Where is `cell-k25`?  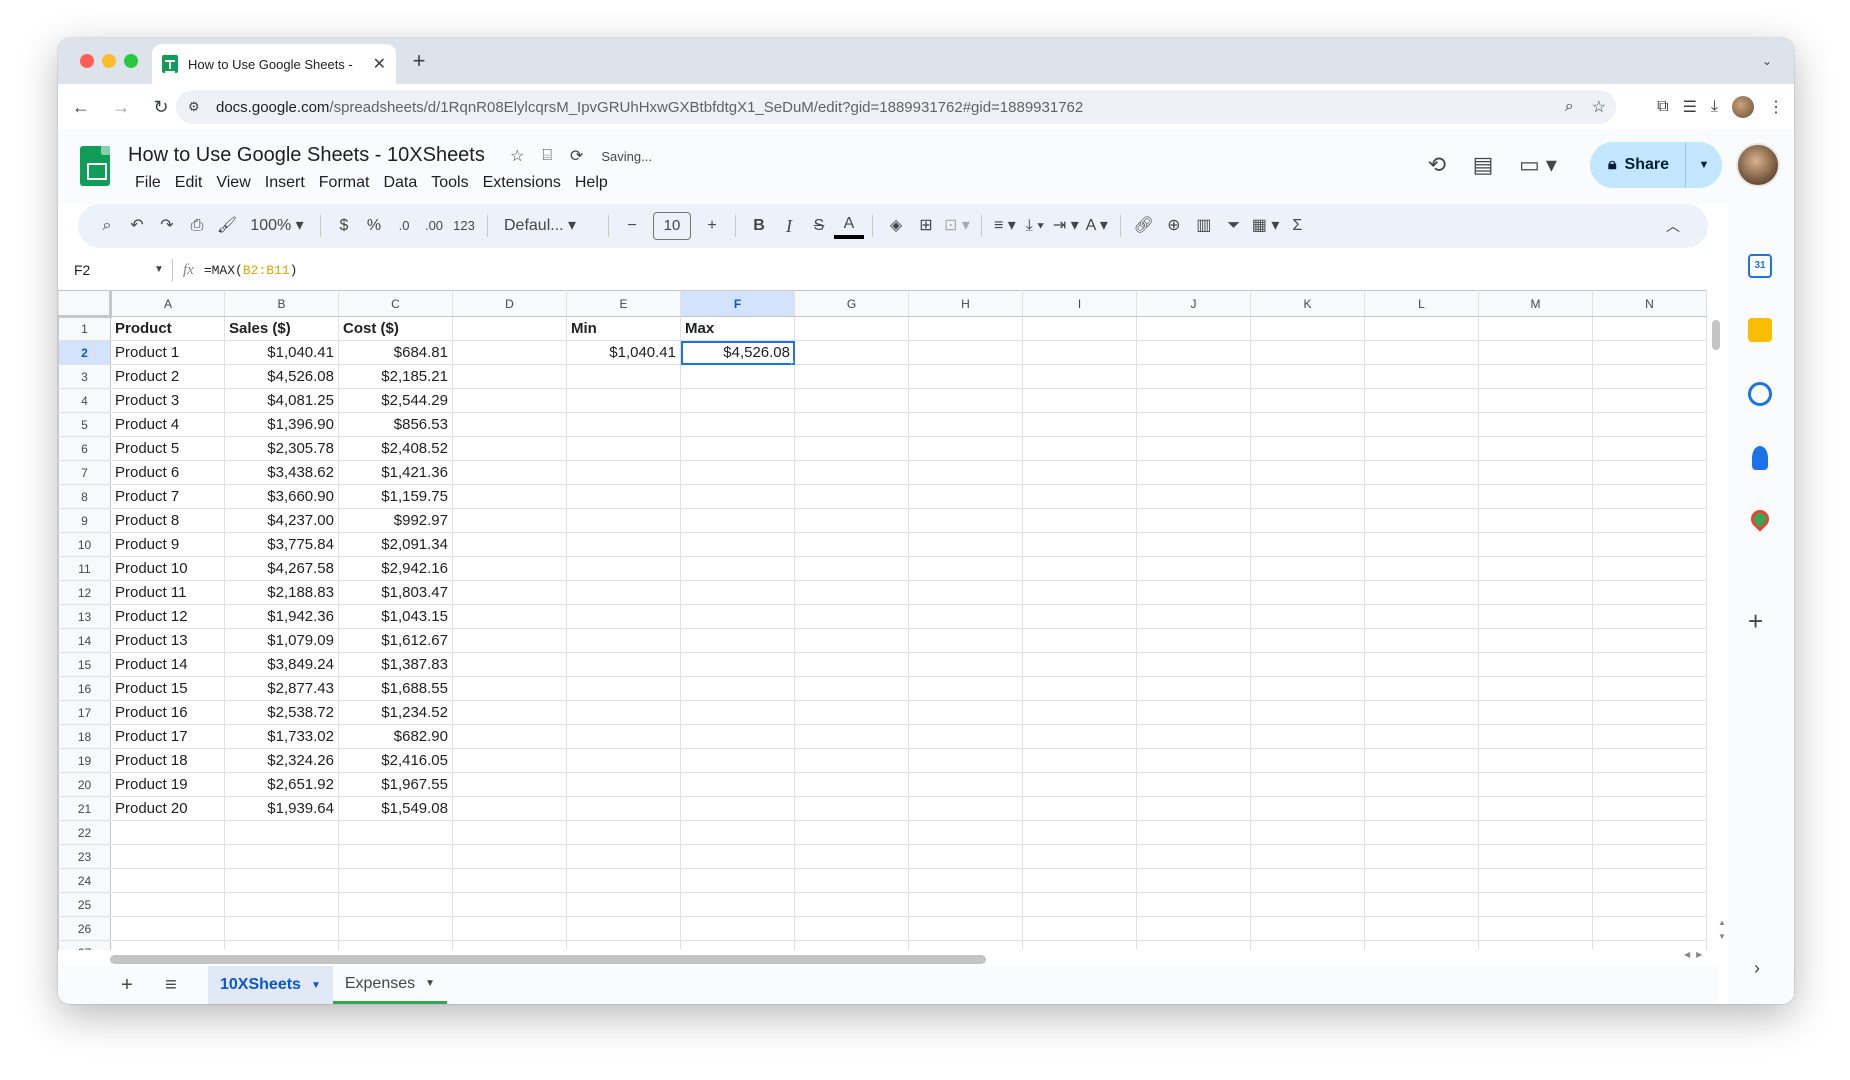 cell-k25 is located at coordinates (1307, 904).